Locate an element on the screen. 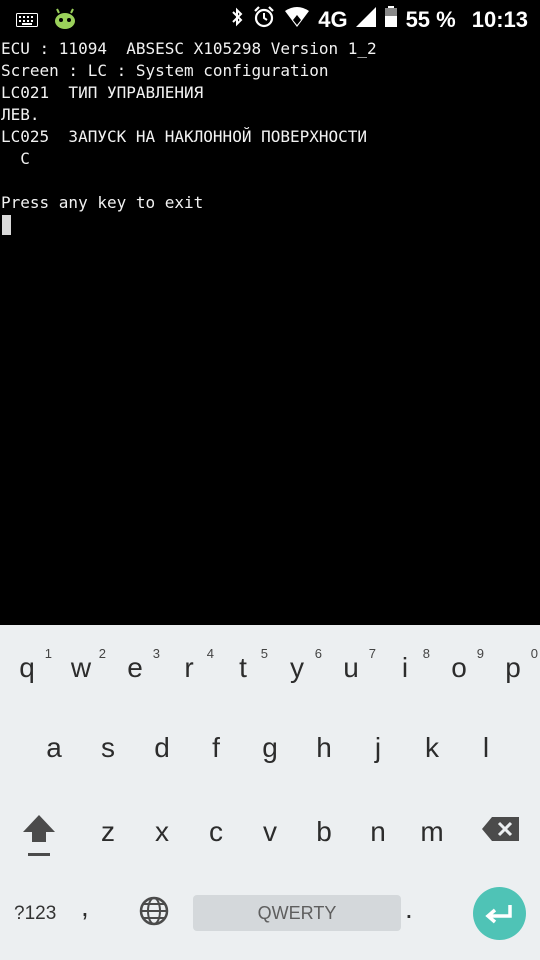 The image size is (540, 960). symbols-key: ?123 is located at coordinates (35, 914).